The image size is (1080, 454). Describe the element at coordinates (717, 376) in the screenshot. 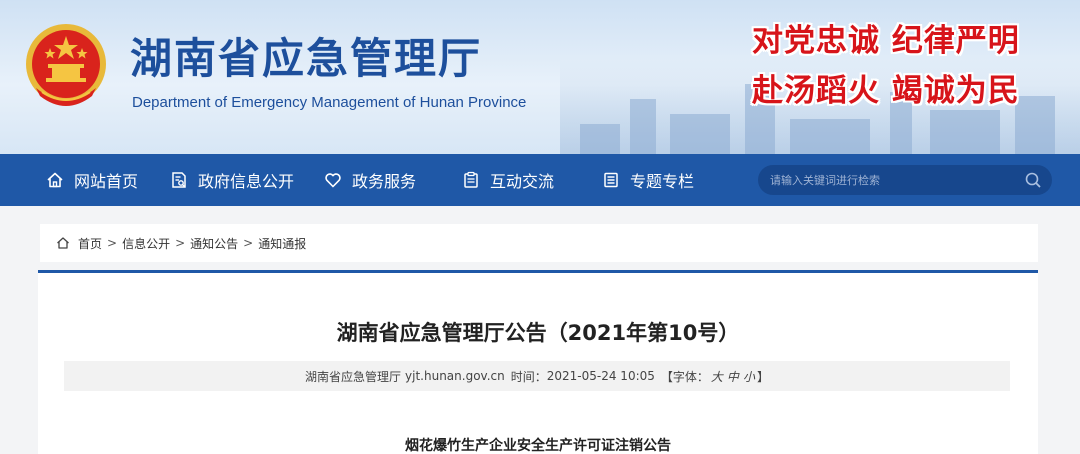

I see `font-size-large-button: 大` at that location.